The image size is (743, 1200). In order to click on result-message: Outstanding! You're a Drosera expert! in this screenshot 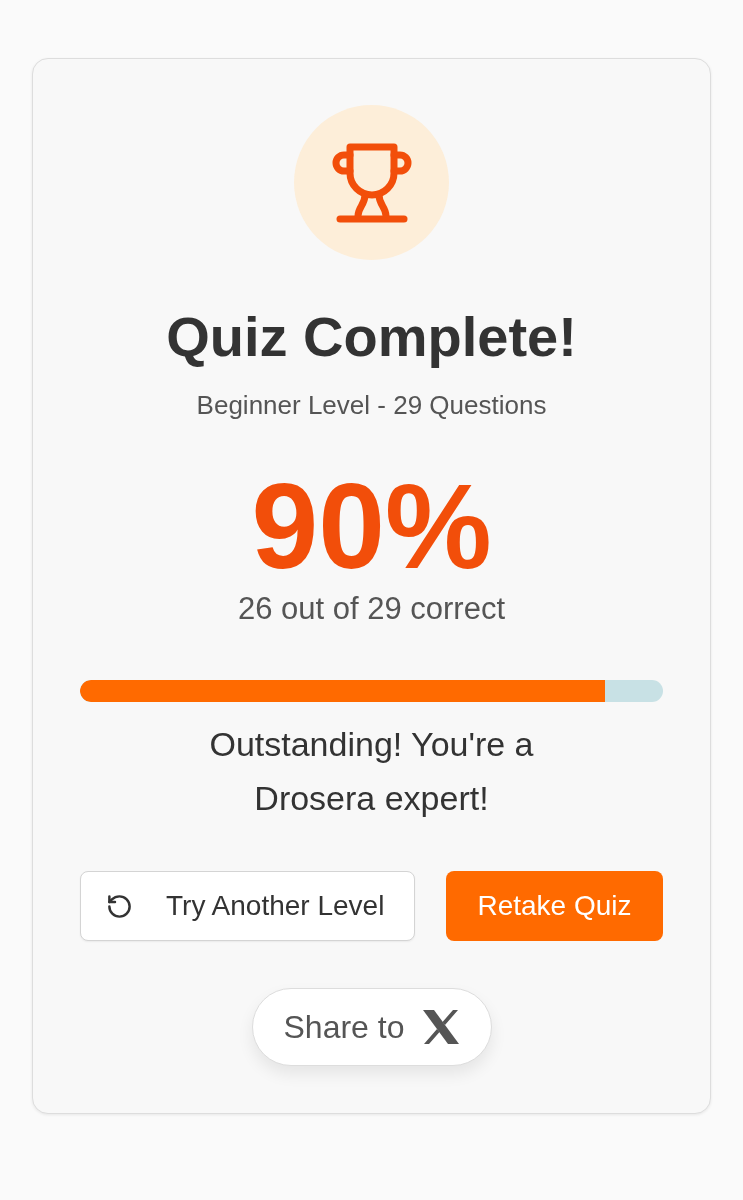, I will do `click(371, 771)`.